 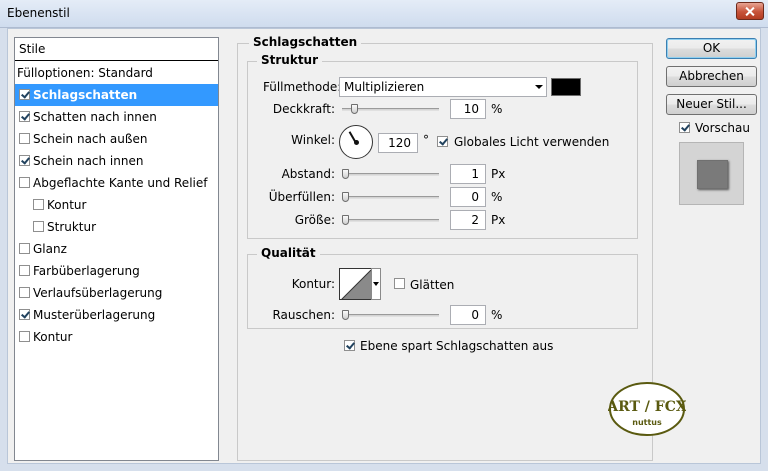 I want to click on size-slider, so click(x=390, y=220).